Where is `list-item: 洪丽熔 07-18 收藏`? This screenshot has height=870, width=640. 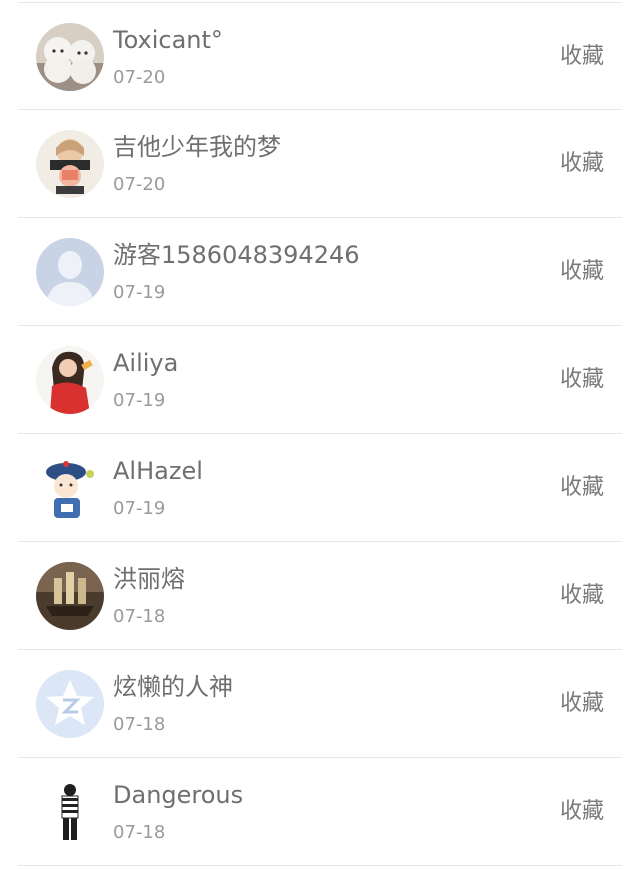 list-item: 洪丽熔 07-18 收藏 is located at coordinates (320, 596).